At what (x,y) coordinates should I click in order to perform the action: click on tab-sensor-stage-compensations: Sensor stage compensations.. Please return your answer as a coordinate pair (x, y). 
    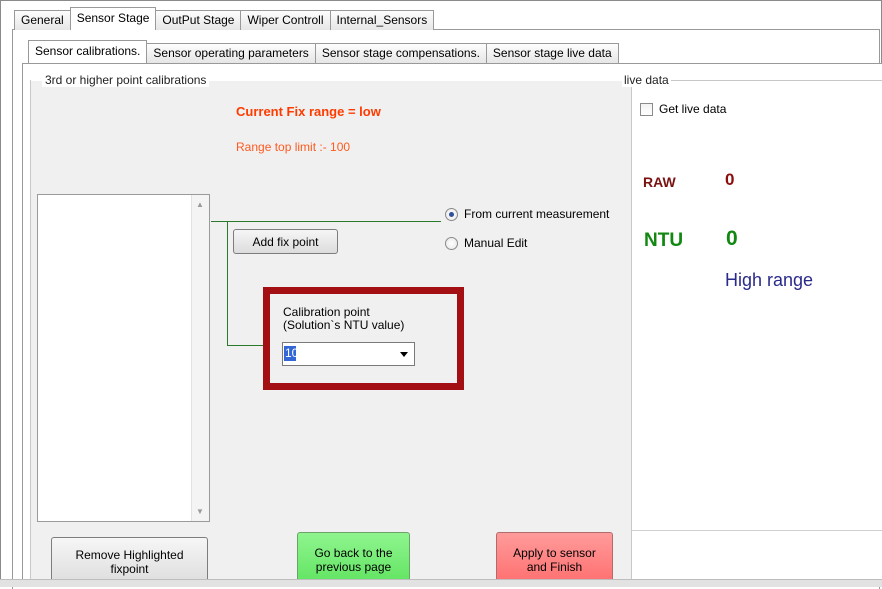
    Looking at the image, I should click on (400, 53).